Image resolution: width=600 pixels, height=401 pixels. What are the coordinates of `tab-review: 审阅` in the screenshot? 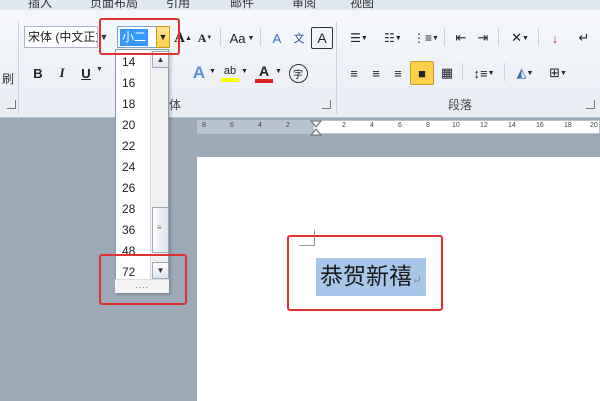 It's located at (304, 5).